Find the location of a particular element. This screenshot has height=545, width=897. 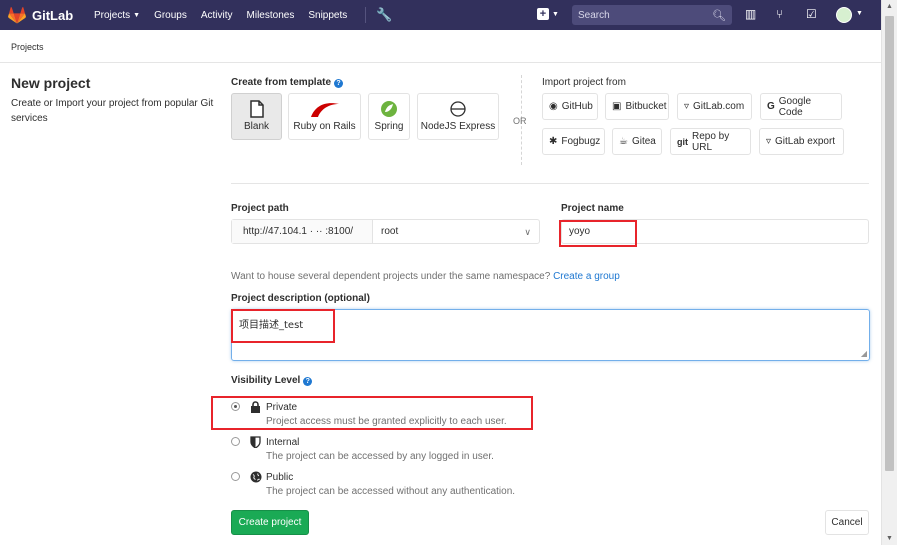

search-icon: 🔍︎ is located at coordinates (719, 15).